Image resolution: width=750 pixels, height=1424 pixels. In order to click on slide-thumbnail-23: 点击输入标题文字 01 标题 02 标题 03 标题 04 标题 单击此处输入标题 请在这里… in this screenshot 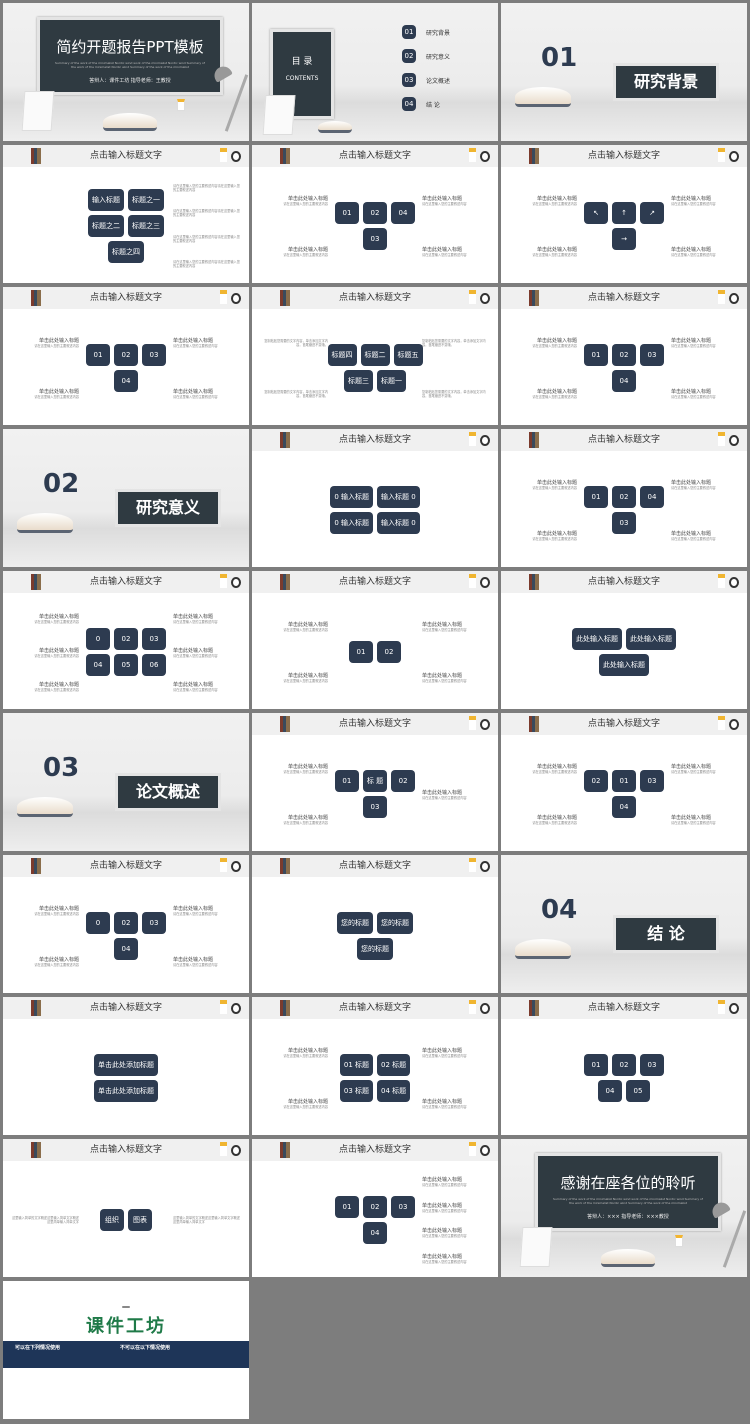, I will do `click(375, 1066)`.